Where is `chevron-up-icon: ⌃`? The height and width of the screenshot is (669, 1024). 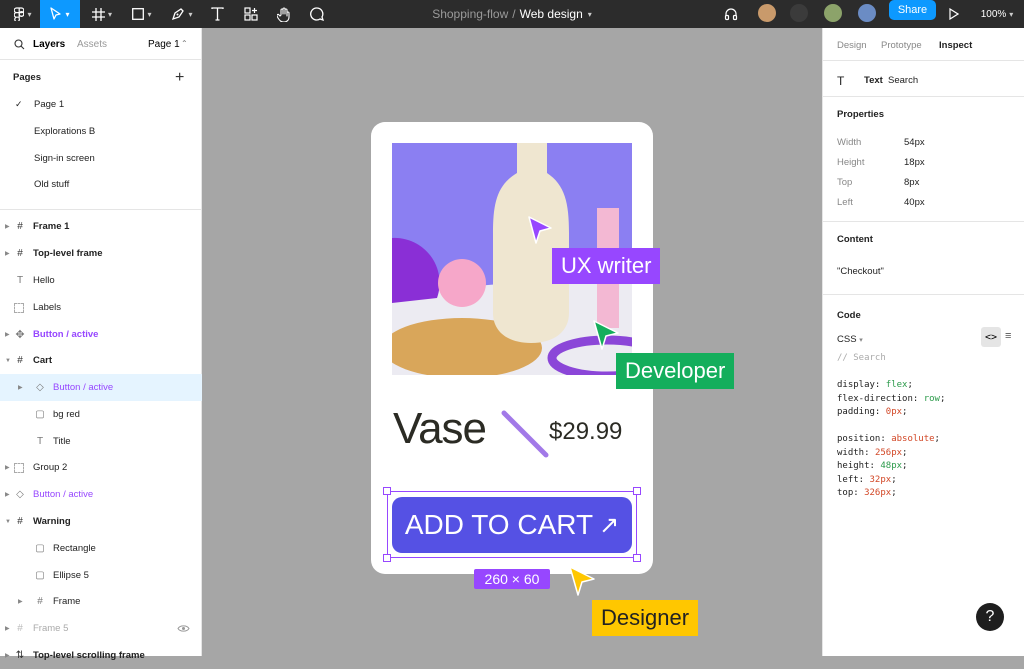
chevron-up-icon: ⌃ is located at coordinates (184, 43).